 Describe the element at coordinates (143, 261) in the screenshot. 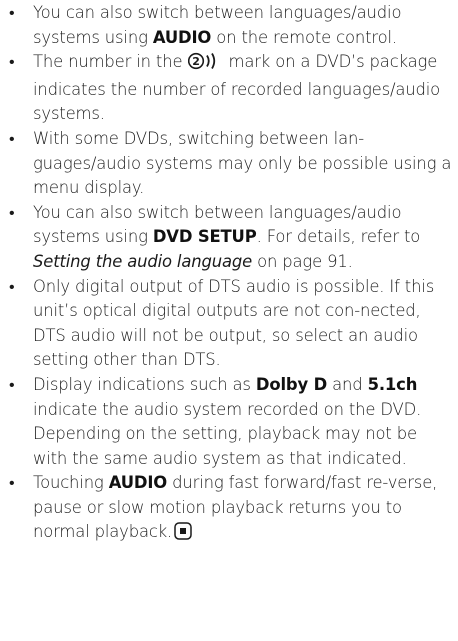

I see `cross-reference: Setting the audio language` at that location.